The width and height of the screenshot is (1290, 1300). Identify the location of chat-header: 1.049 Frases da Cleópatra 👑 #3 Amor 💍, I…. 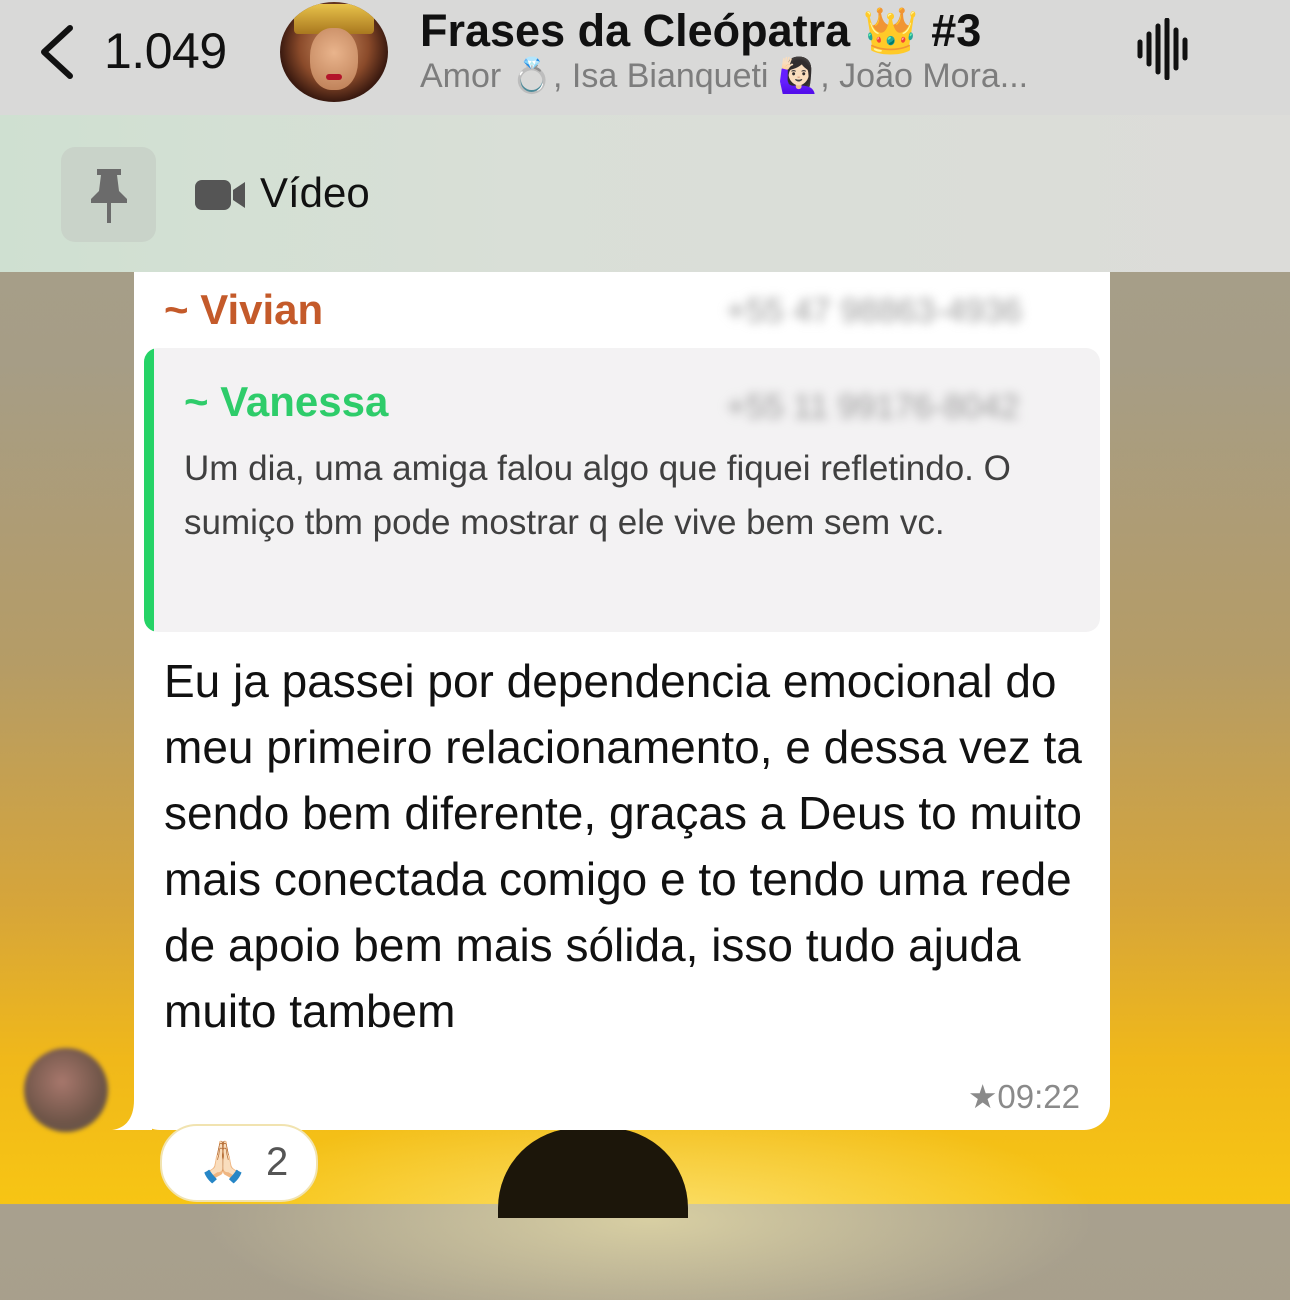
(645, 57).